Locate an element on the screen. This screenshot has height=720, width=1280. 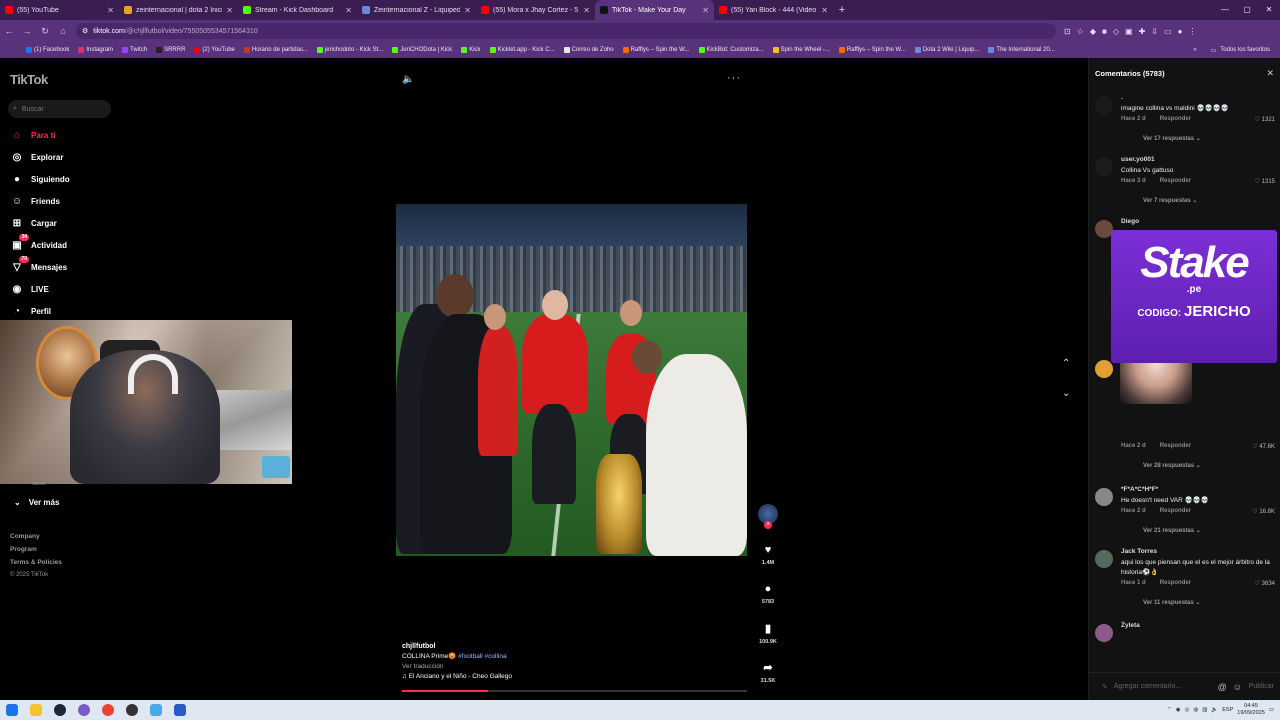
maximize-icon: ▢ is located at coordinates (1247, 10).